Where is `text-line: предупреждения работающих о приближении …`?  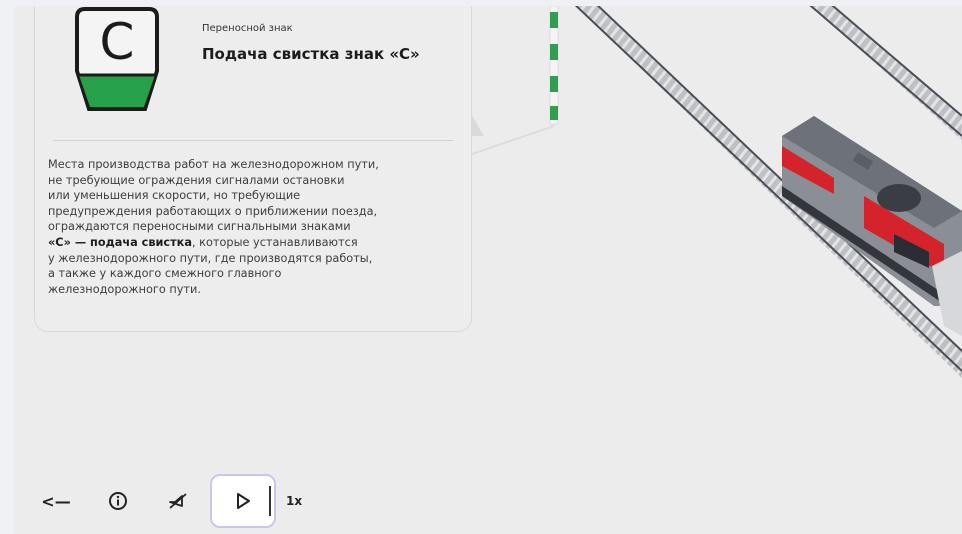
text-line: предупреждения работающих о приближении … is located at coordinates (213, 211).